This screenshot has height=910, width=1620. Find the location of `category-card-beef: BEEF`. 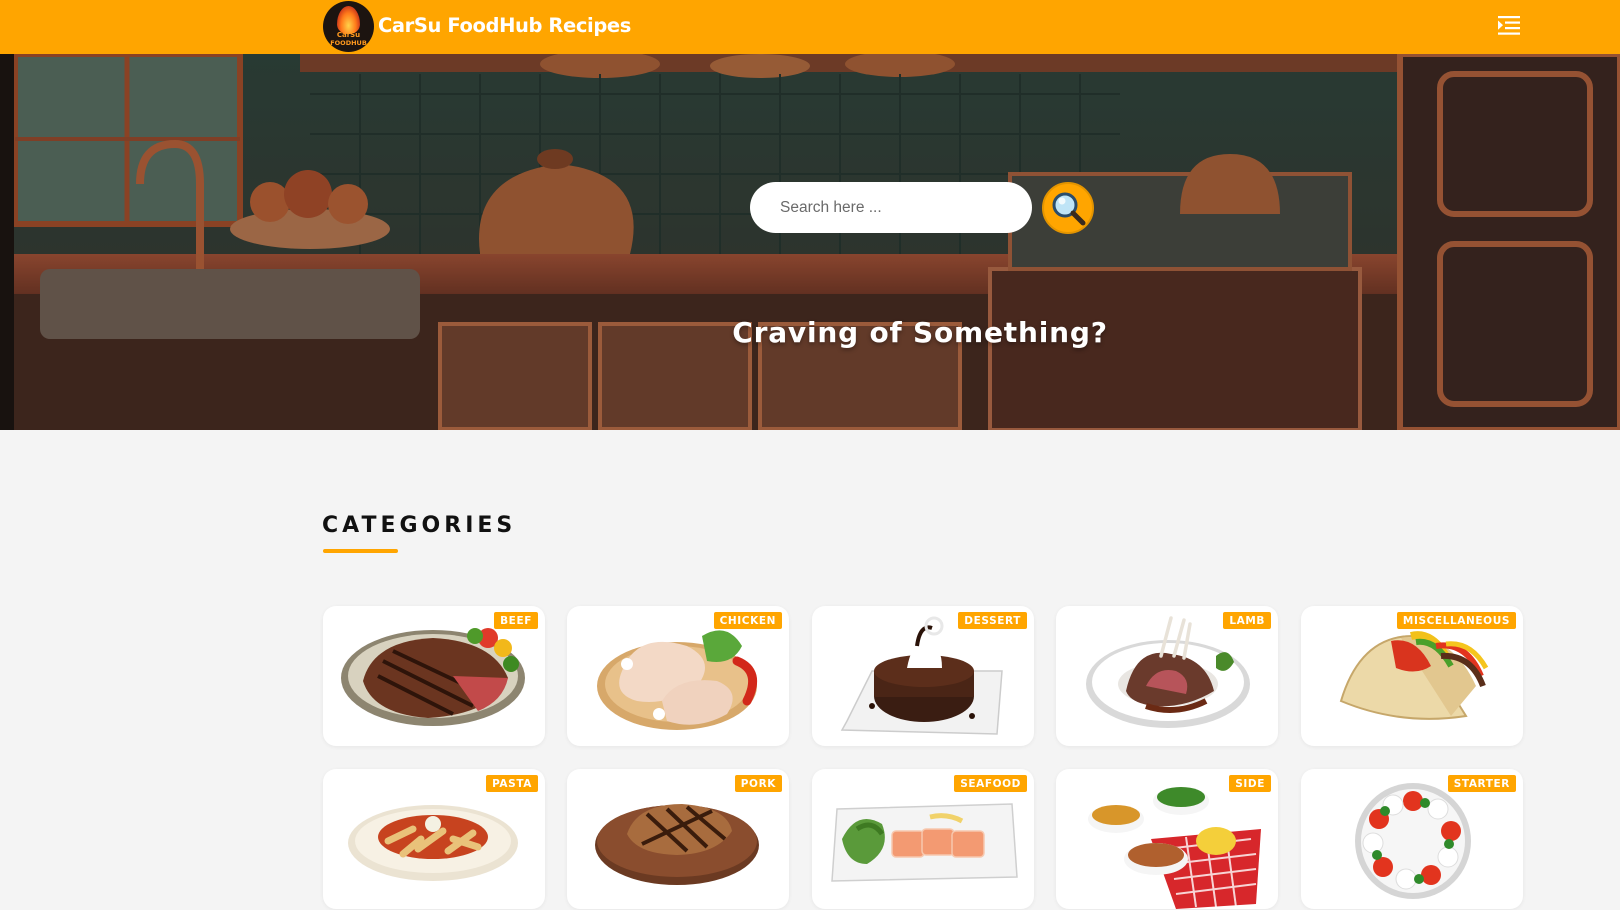

category-card-beef: BEEF is located at coordinates (434, 676).